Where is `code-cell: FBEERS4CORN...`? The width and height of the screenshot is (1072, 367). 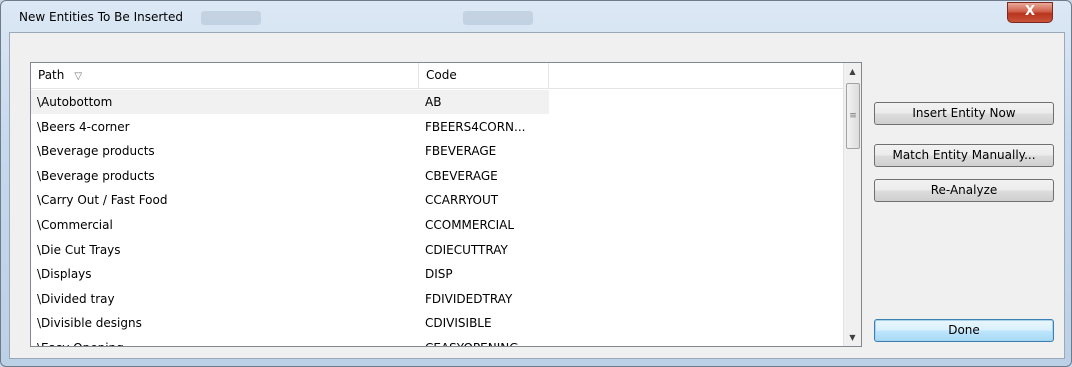
code-cell: FBEERS4CORN... is located at coordinates (475, 126).